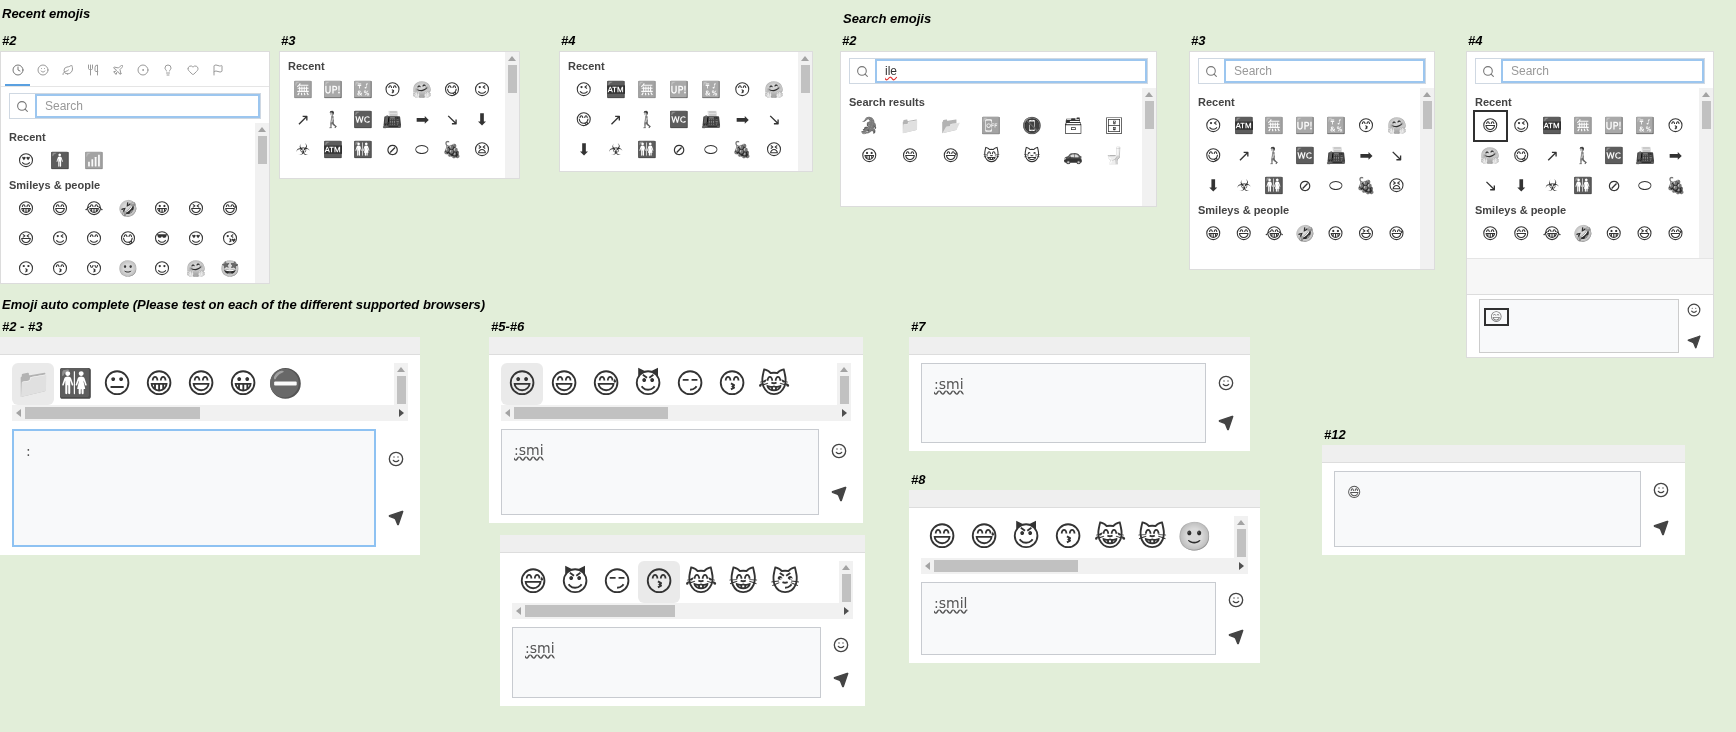  I want to click on emoji-button: 😂, so click(1274, 234).